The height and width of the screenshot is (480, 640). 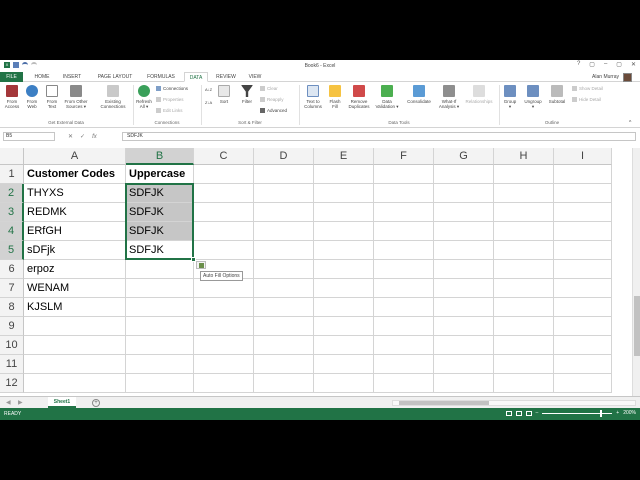 What do you see at coordinates (224, 174) in the screenshot?
I see `cell-c1` at bounding box center [224, 174].